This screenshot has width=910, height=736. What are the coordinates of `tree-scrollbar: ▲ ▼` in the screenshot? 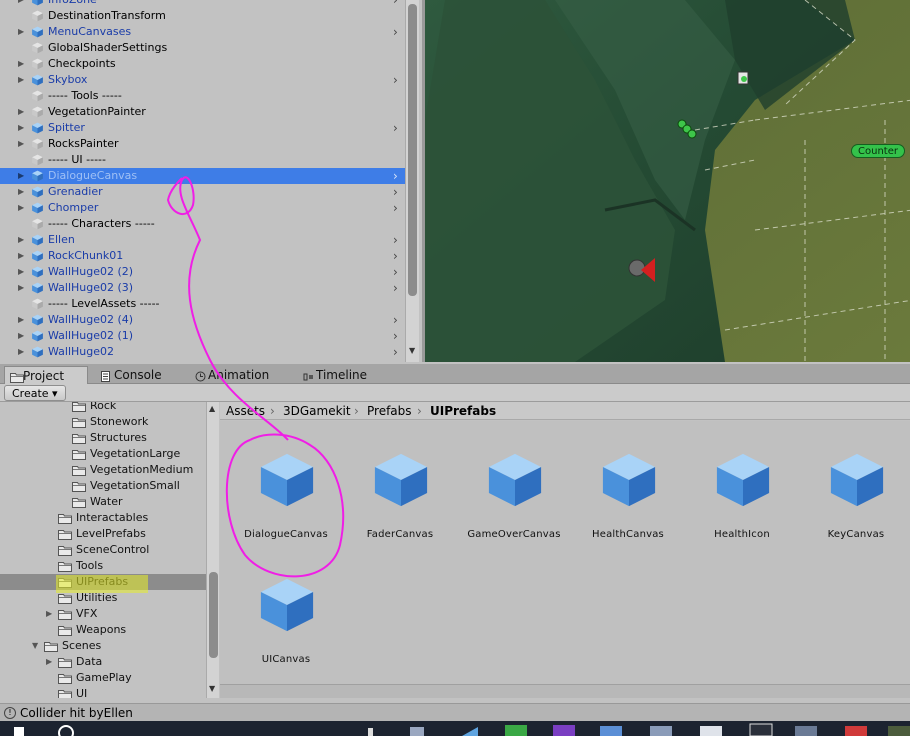 It's located at (212, 550).